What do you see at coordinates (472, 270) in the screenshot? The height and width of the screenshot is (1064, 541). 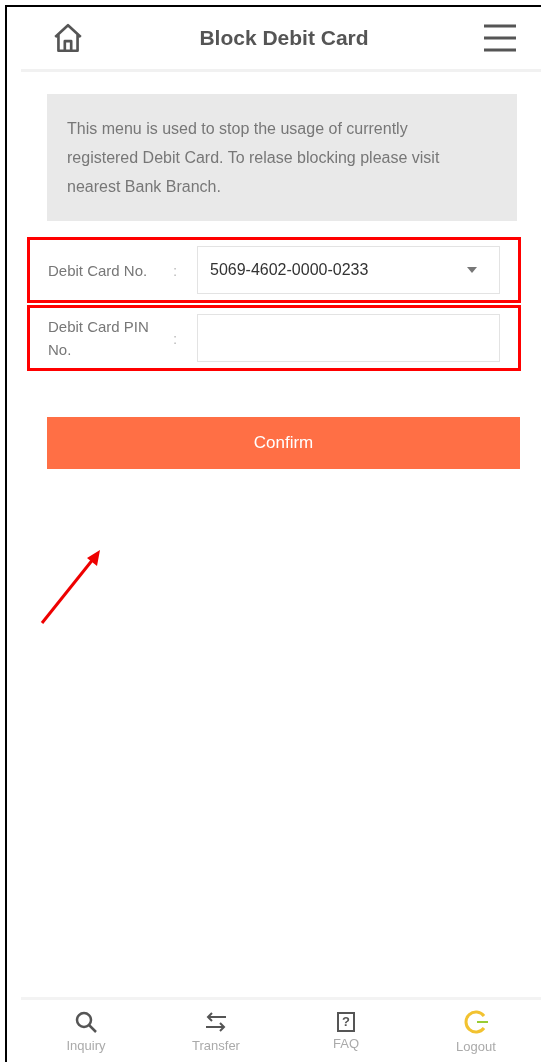 I see `dropdown-caret-icon` at bounding box center [472, 270].